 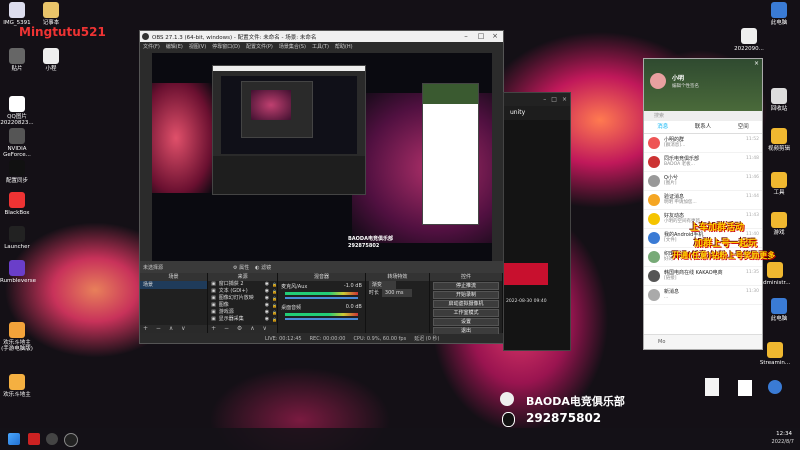 I want to click on qq-tab: 空间, so click(x=743, y=127).